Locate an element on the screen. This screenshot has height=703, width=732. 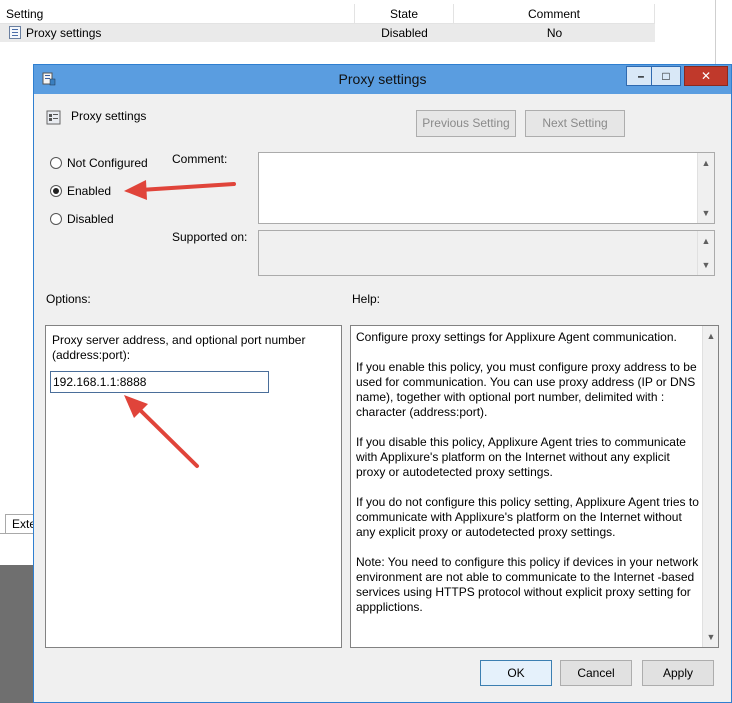
dialog-titlebar: Proxy settings – □ ✕ is located at coordinates (382, 79).